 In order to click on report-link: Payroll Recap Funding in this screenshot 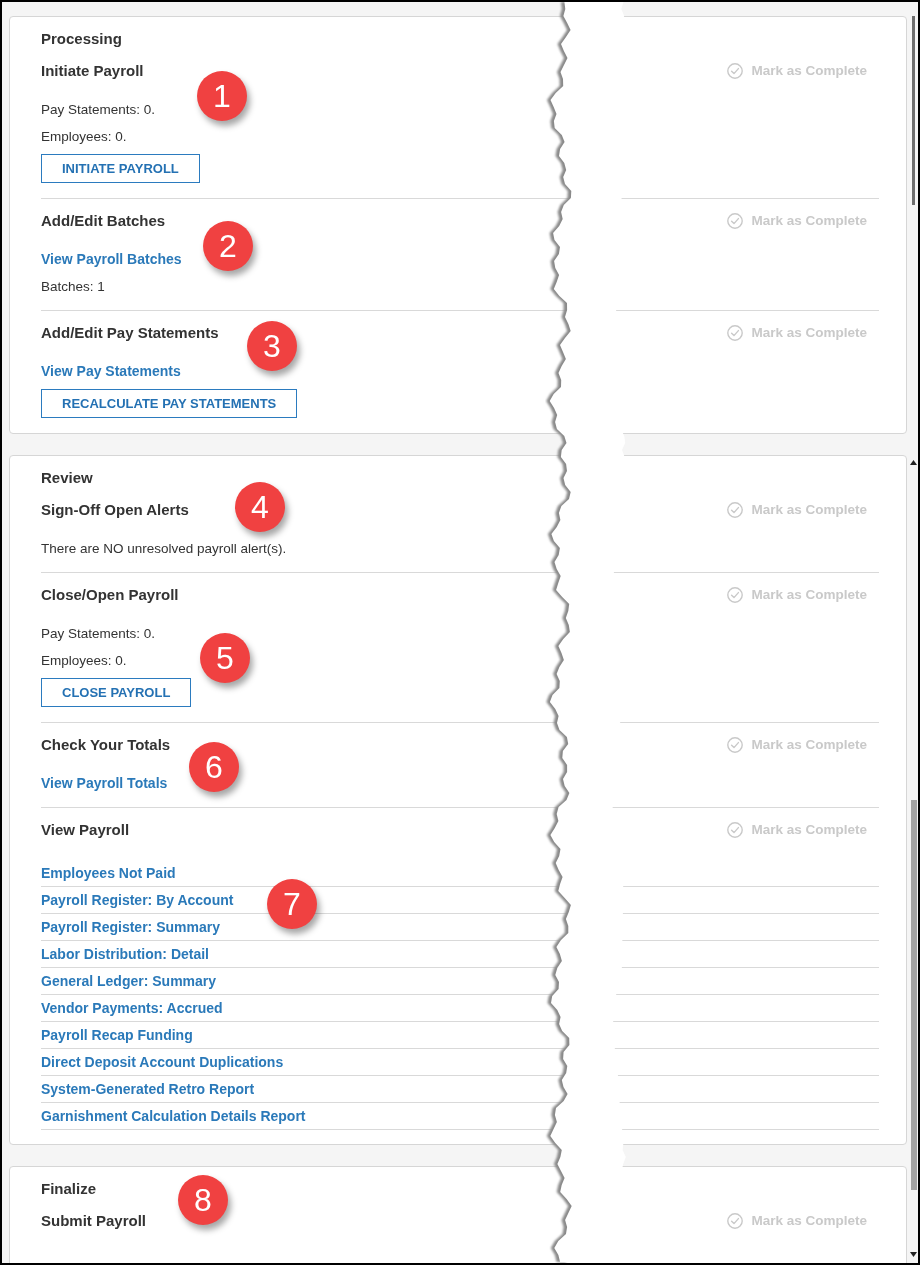, I will do `click(117, 1035)`.